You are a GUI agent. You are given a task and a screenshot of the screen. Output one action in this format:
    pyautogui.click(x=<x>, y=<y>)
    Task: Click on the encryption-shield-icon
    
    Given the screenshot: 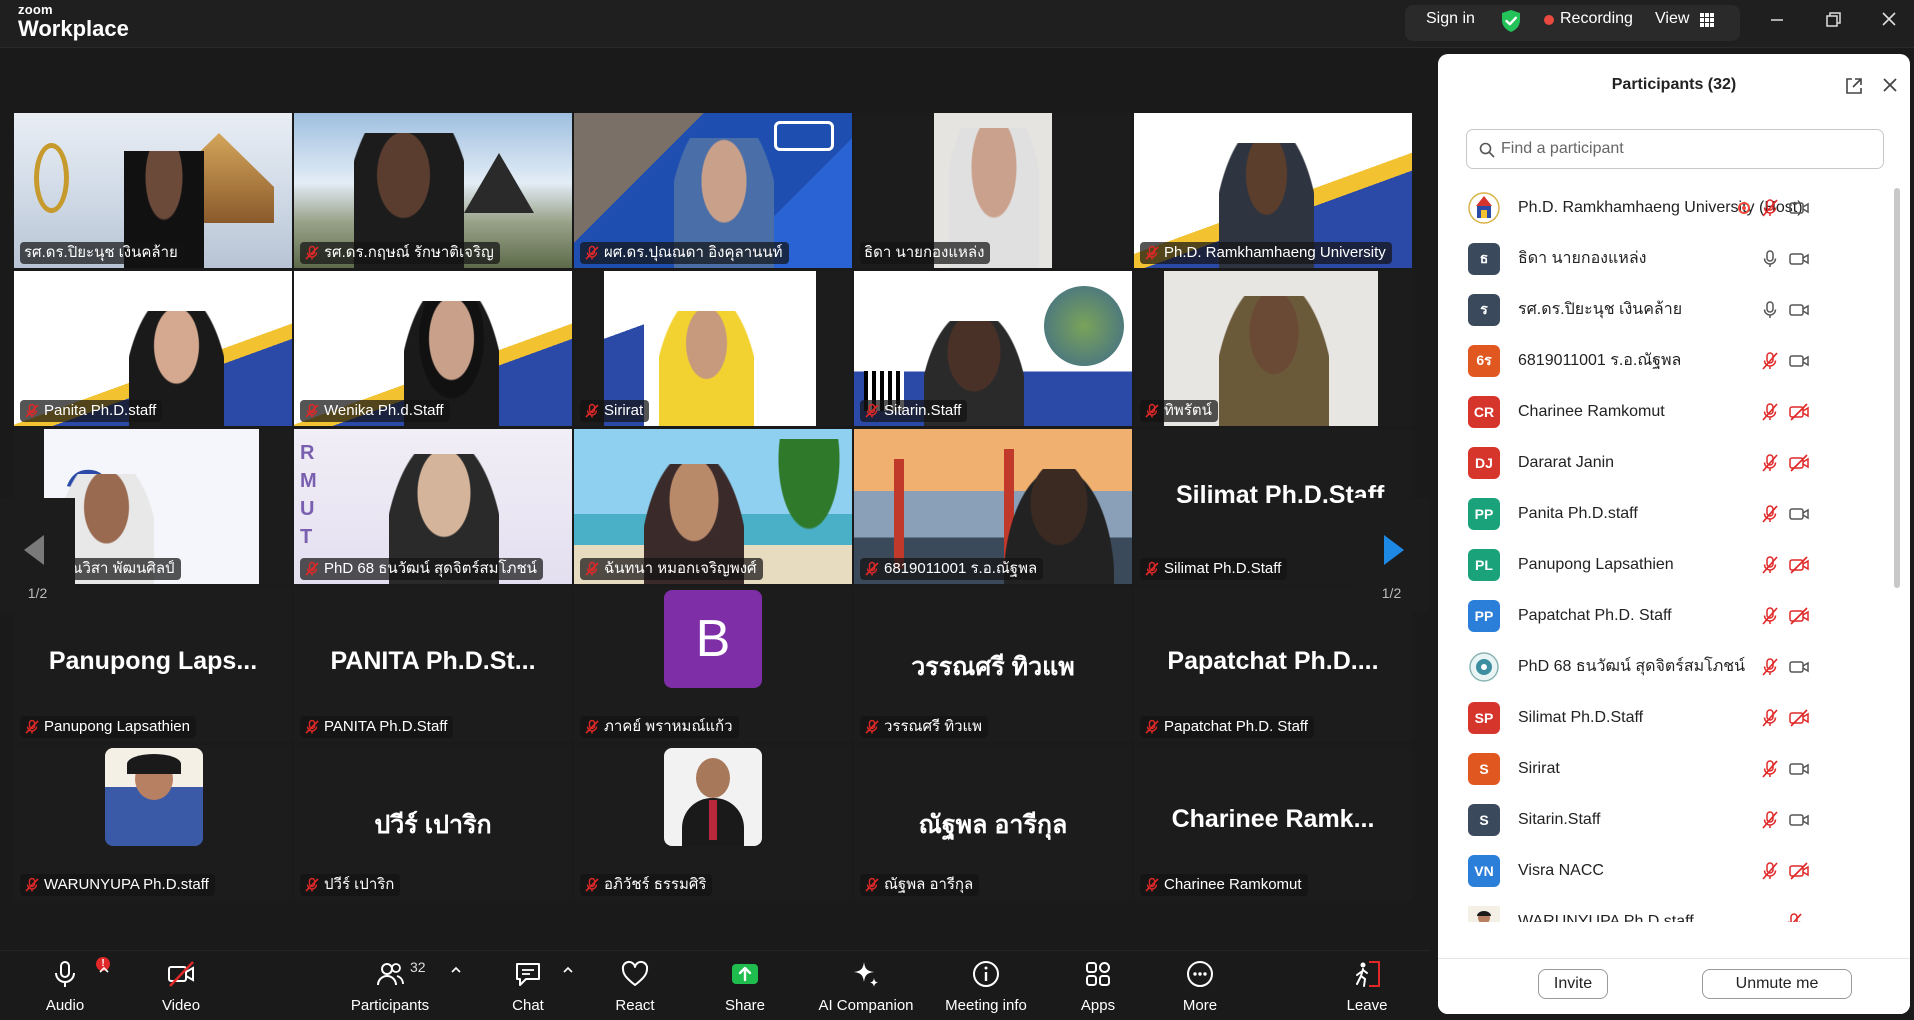 What is the action you would take?
    pyautogui.click(x=1511, y=21)
    